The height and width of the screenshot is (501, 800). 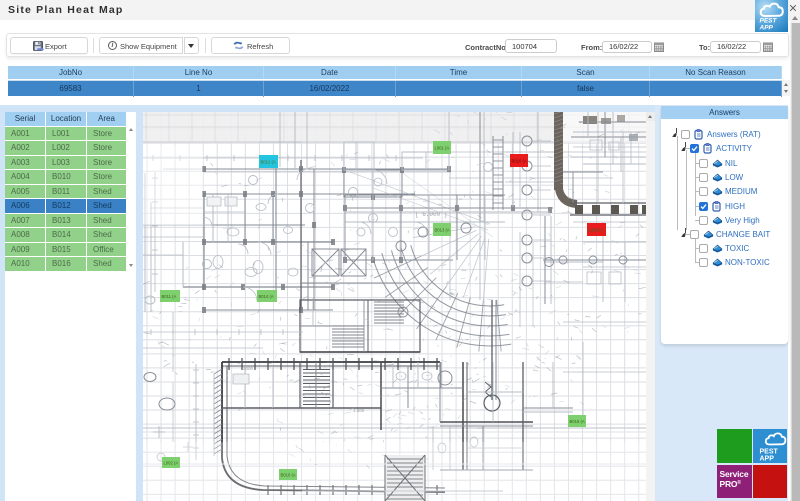 I want to click on svg-text: L002 (A, so click(x=171, y=462).